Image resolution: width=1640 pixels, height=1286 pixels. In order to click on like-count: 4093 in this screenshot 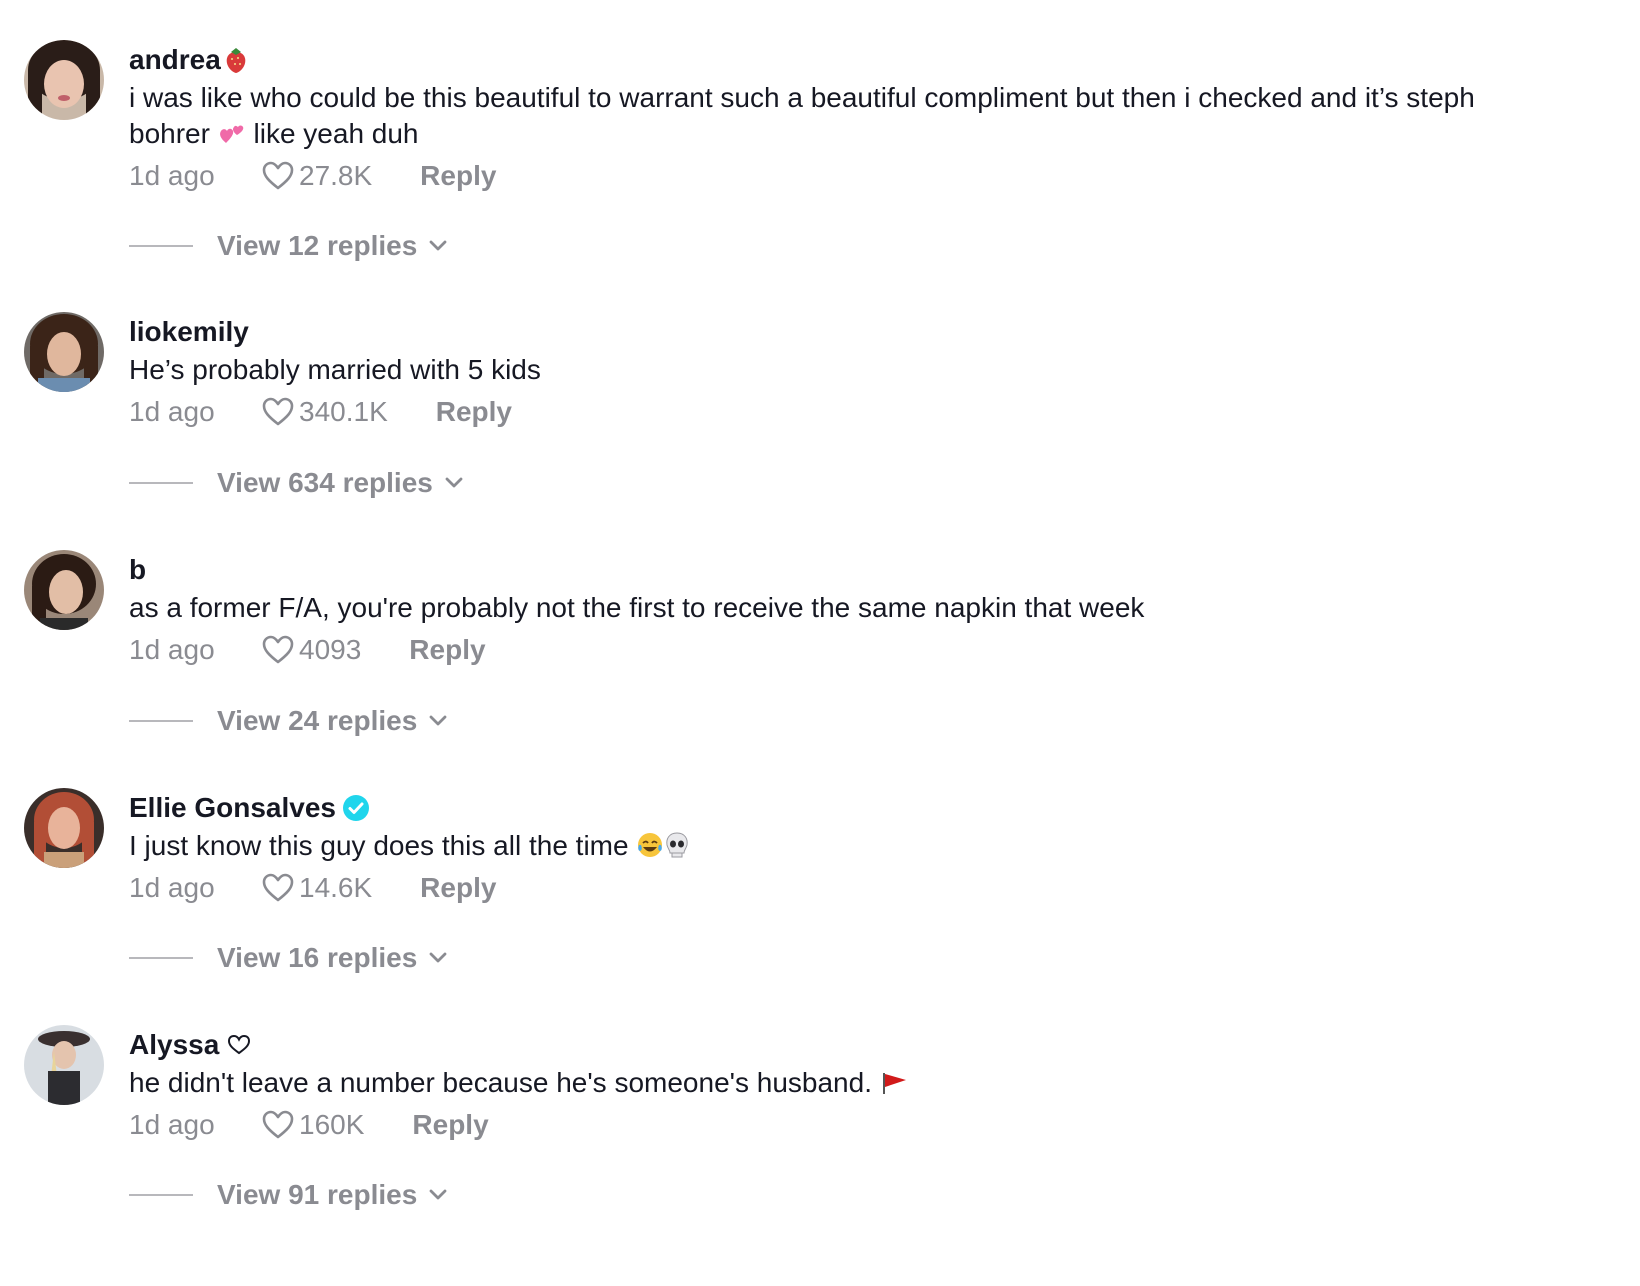, I will do `click(330, 649)`.